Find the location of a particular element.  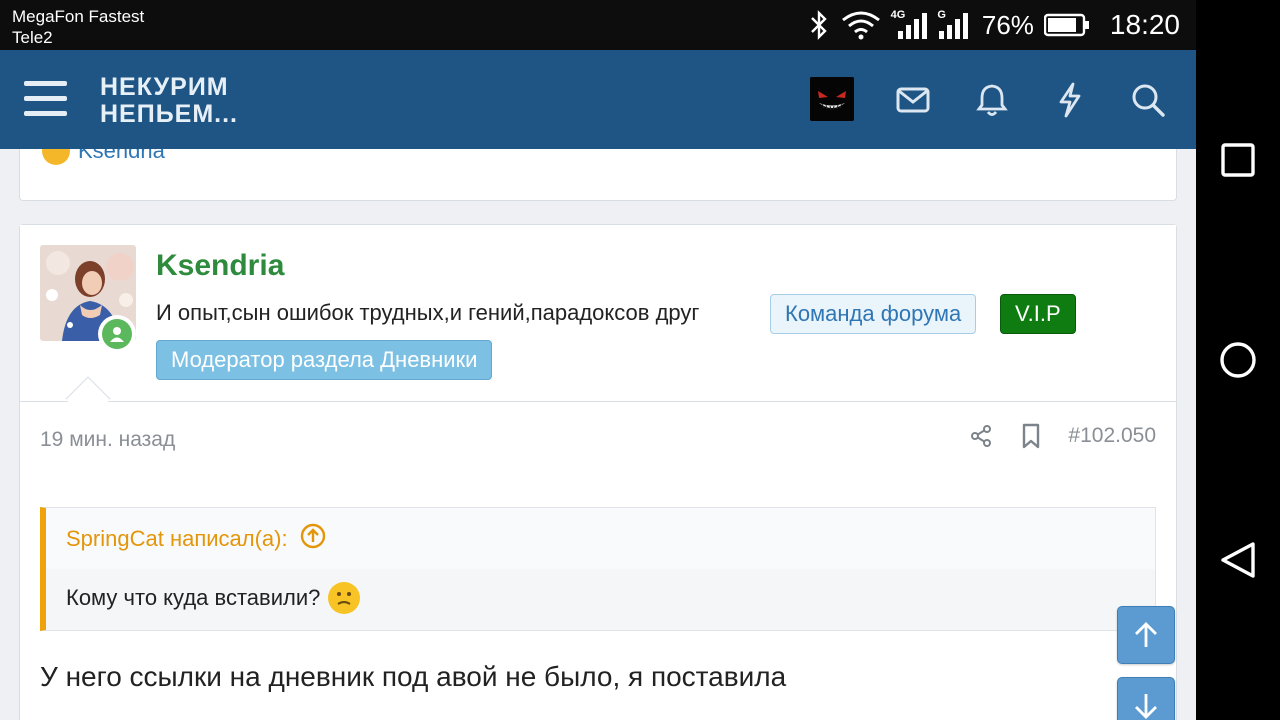

bluetooth-icon is located at coordinates (819, 25).